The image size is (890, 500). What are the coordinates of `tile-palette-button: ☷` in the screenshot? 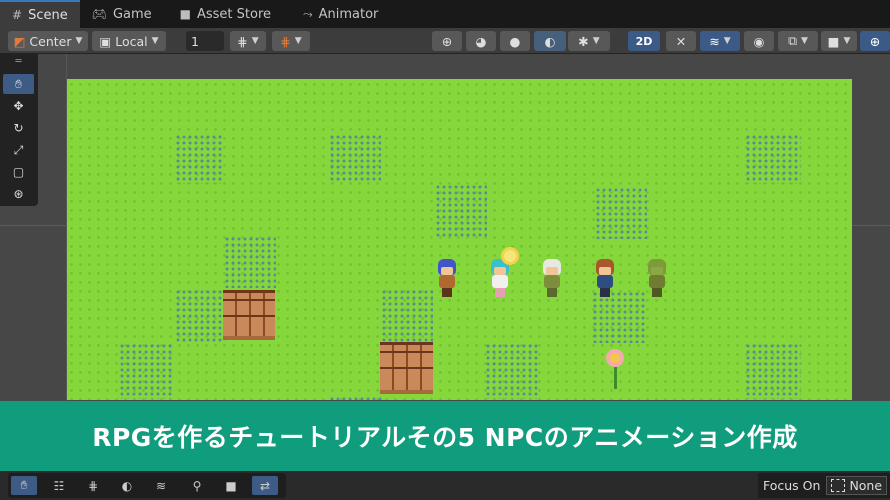 It's located at (59, 485).